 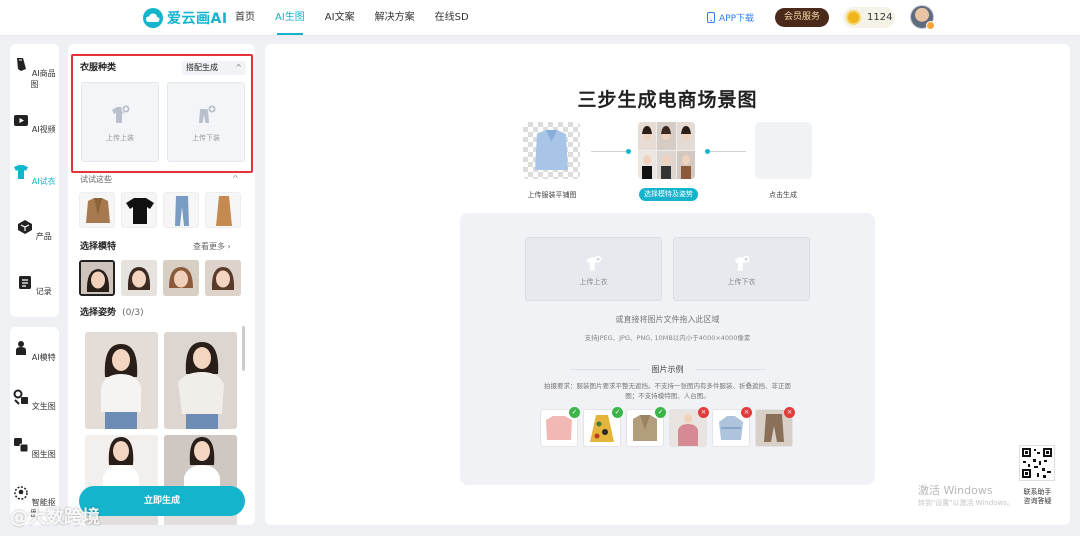 What do you see at coordinates (552, 195) in the screenshot?
I see `step-1-label: 上传服装平铺图` at bounding box center [552, 195].